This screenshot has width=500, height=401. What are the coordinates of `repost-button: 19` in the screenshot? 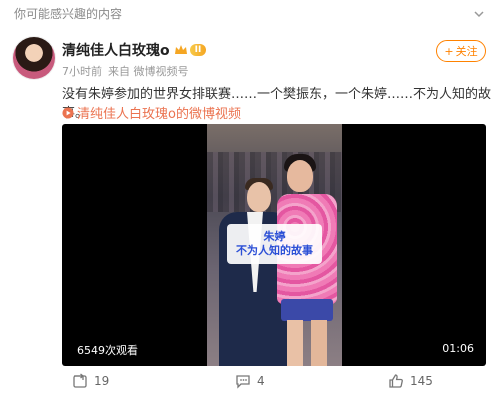 It's located at (90, 381).